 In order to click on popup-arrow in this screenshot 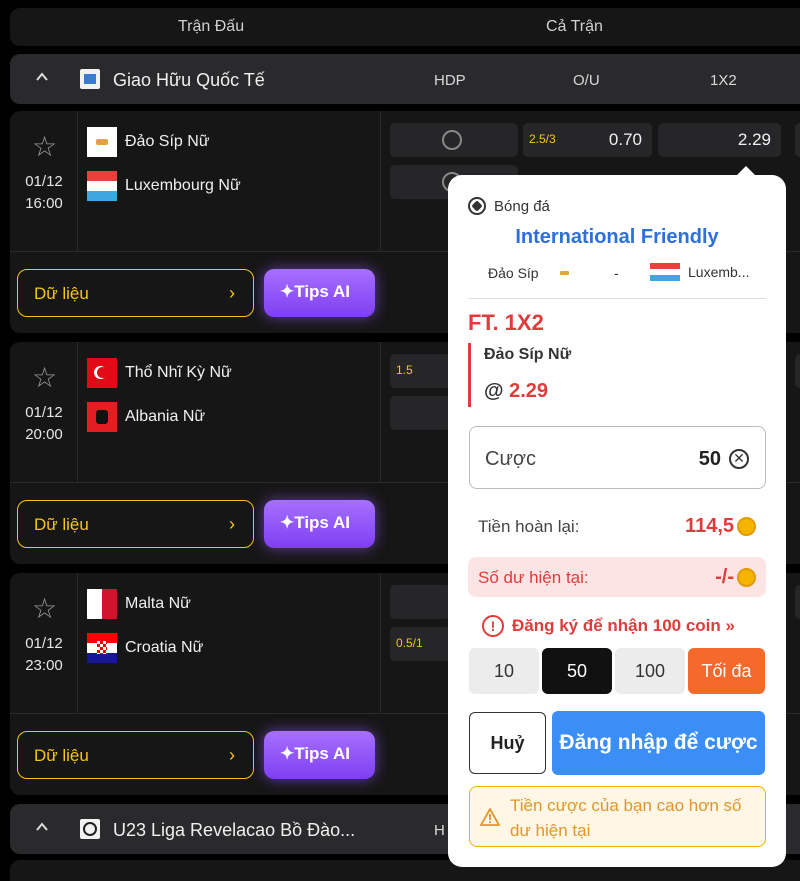, I will do `click(746, 171)`.